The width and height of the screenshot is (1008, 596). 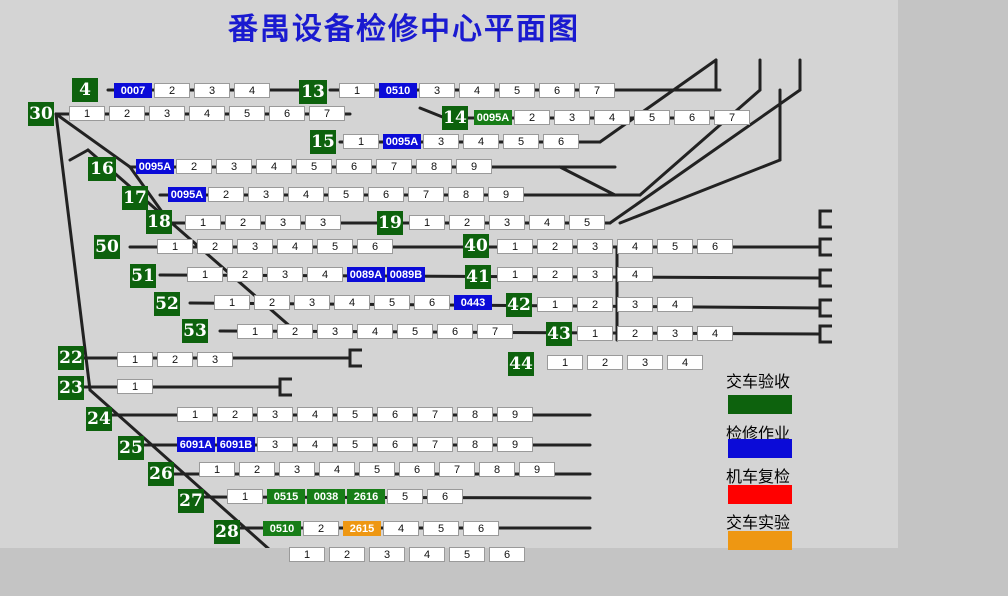 I want to click on track-label-40: 40, so click(x=476, y=246).